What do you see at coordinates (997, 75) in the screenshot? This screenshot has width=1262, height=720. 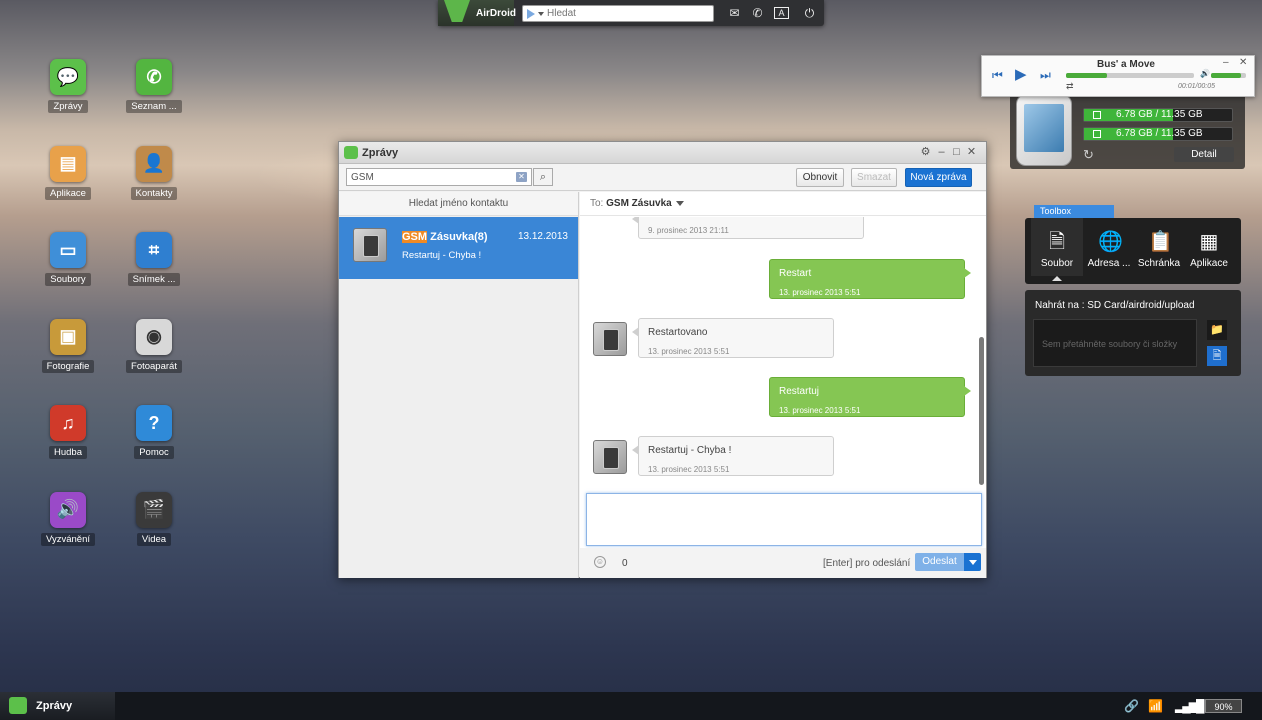 I see `previous-icon: ⏮` at bounding box center [997, 75].